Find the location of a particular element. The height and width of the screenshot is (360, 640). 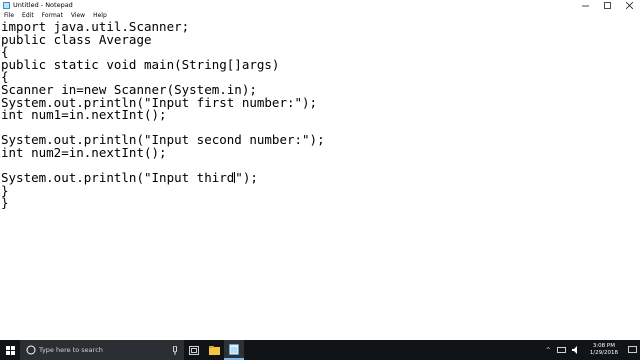

notepad-taskbar-icon is located at coordinates (234, 349).